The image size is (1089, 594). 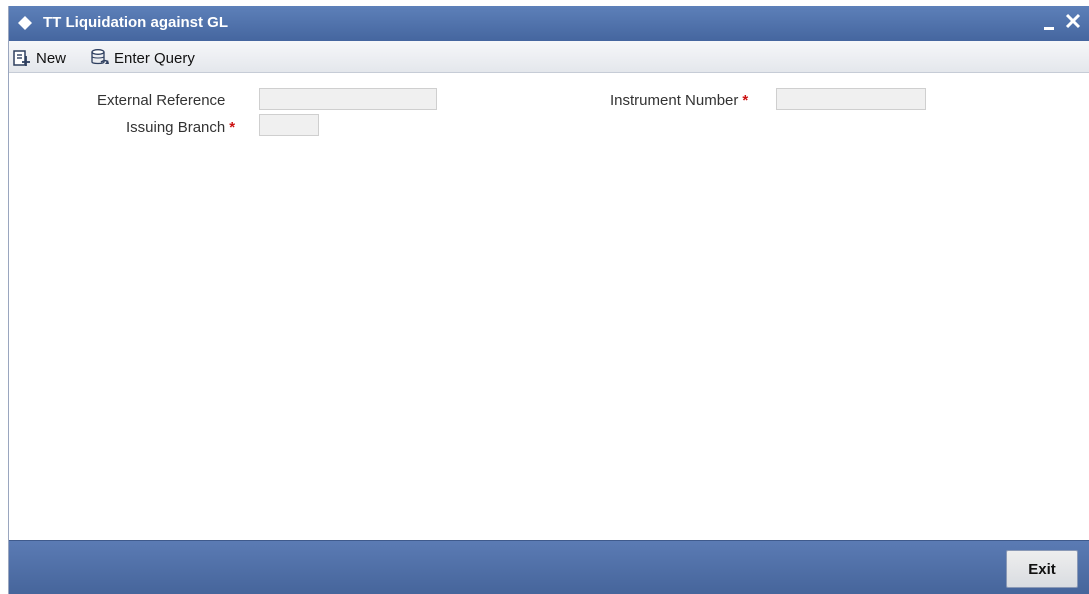 I want to click on exit-button: Exit, so click(x=1042, y=569).